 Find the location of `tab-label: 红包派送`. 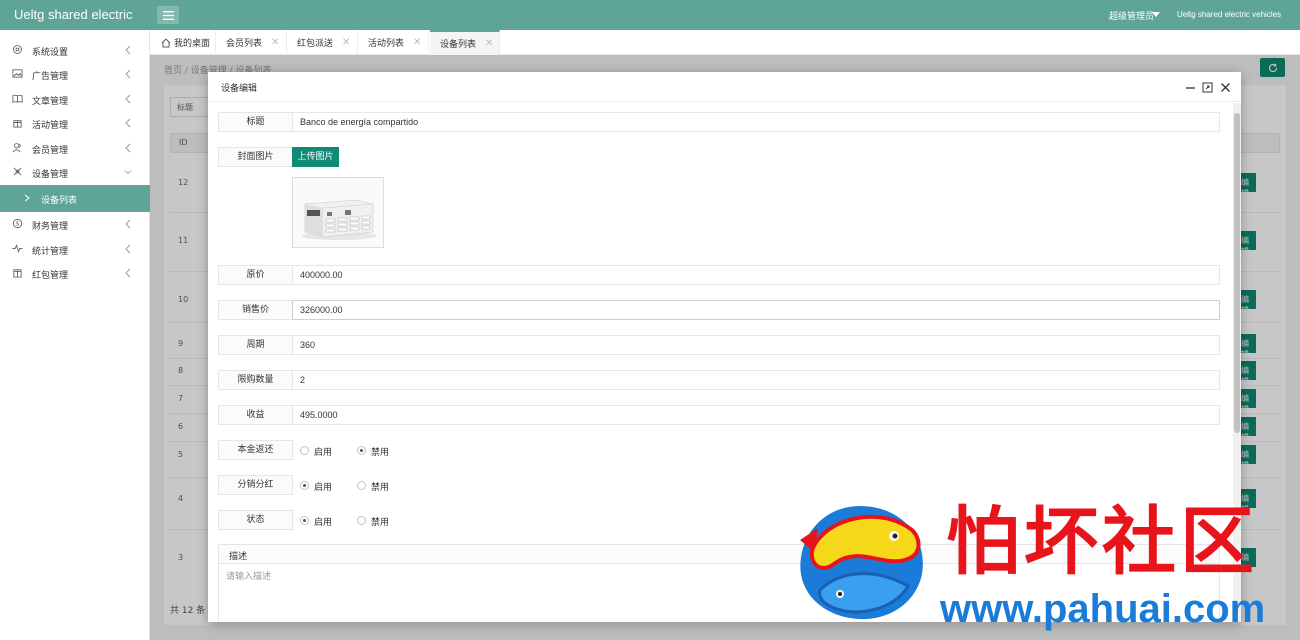

tab-label: 红包派送 is located at coordinates (315, 44).